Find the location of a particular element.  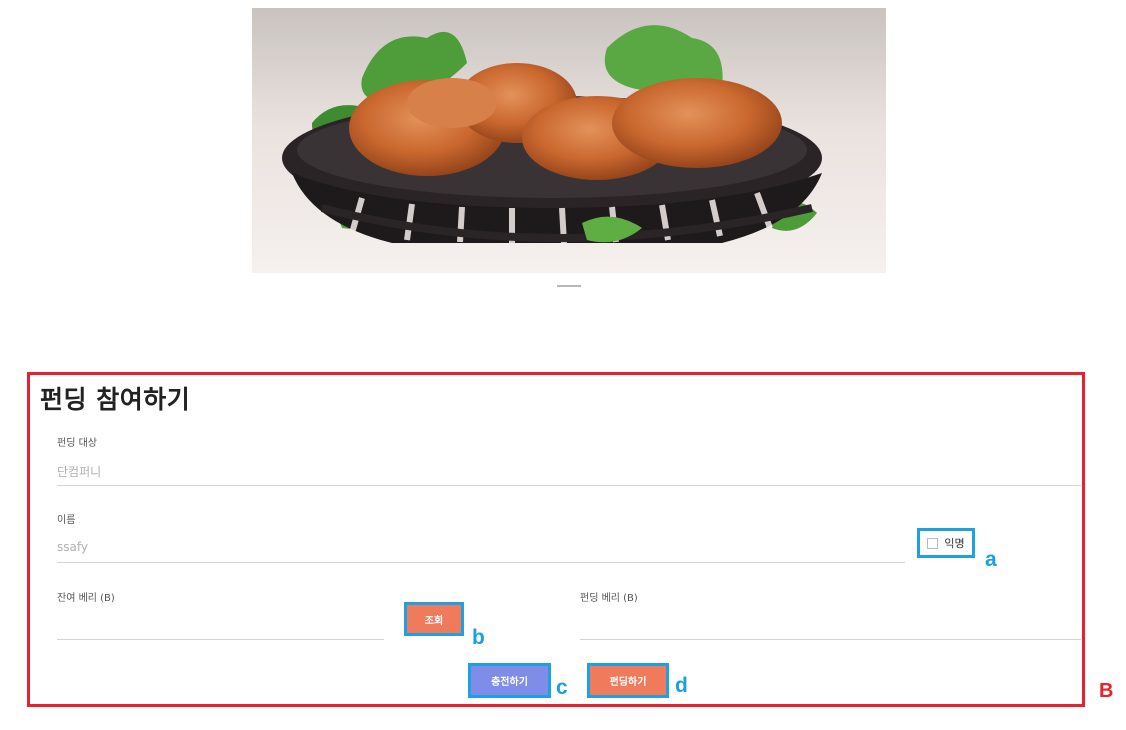

anonymous-checkbox-group: 익명 is located at coordinates (946, 543).